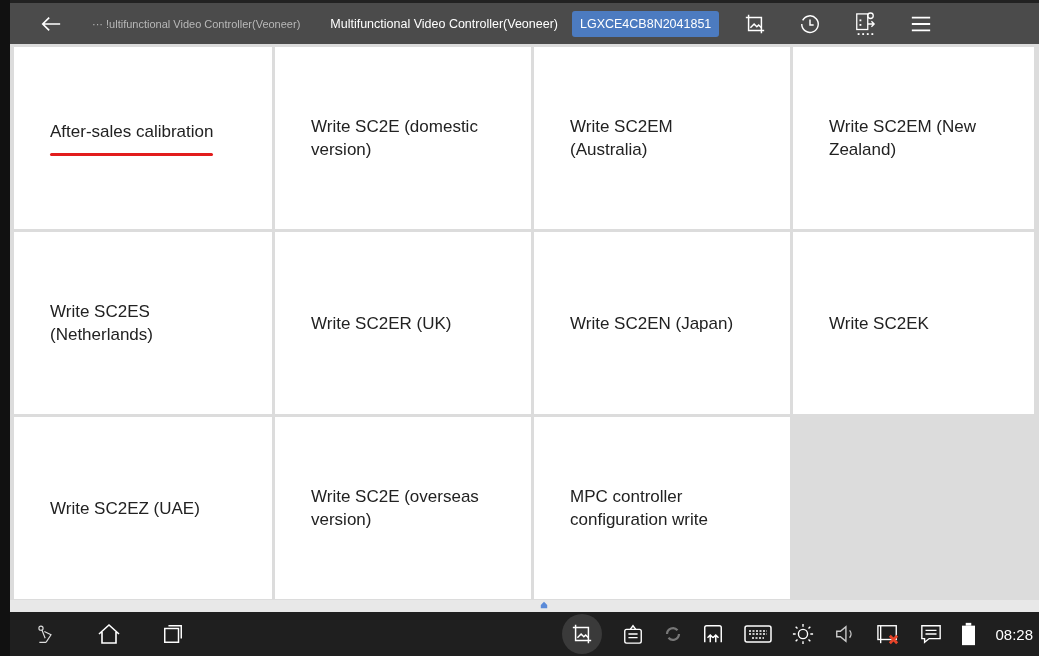 This screenshot has height=656, width=1039. What do you see at coordinates (969, 634) in the screenshot?
I see `battery-icon` at bounding box center [969, 634].